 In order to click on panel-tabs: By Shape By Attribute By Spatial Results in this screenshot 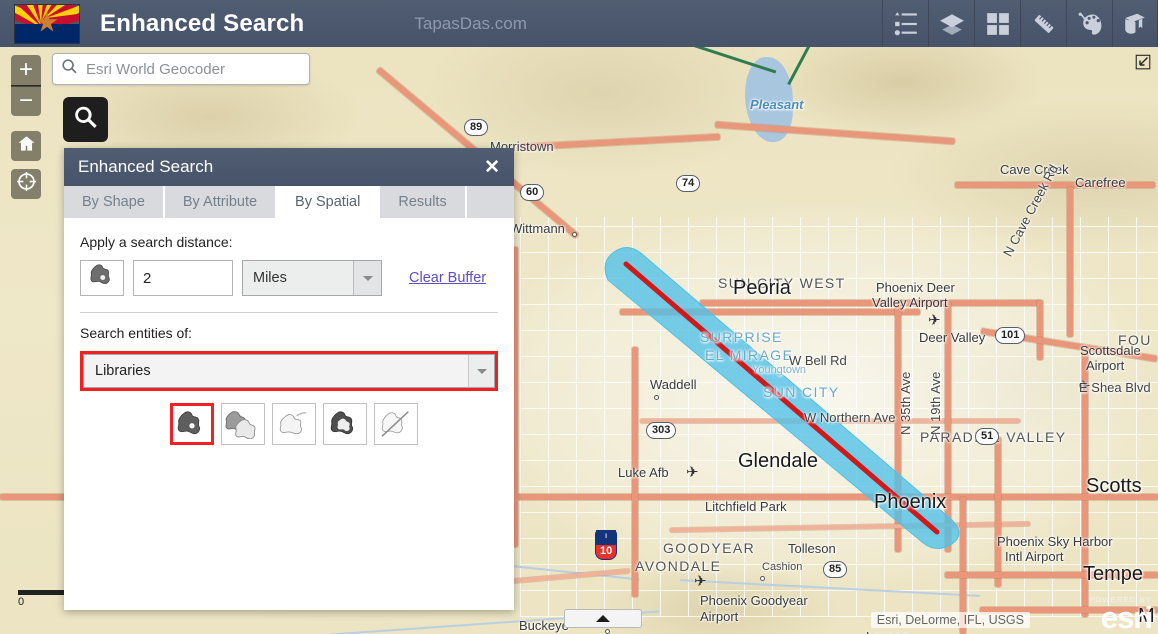, I will do `click(289, 202)`.